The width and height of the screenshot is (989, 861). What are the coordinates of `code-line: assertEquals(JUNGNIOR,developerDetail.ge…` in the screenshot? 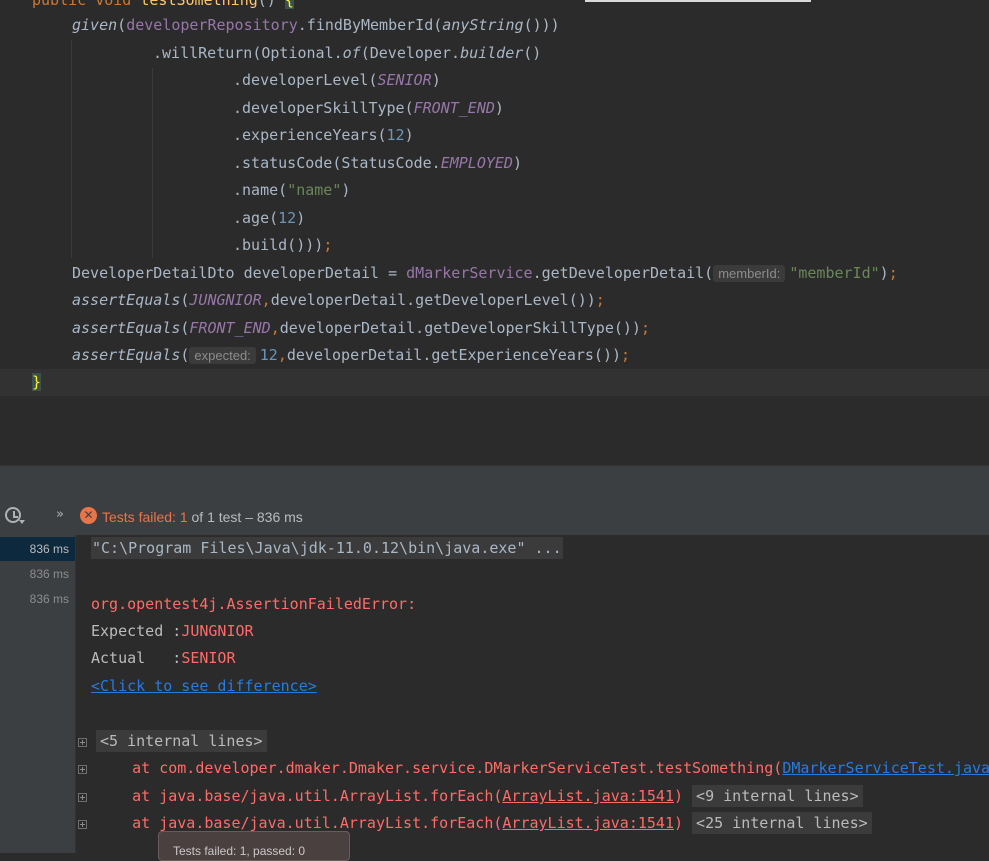 It's located at (338, 300).